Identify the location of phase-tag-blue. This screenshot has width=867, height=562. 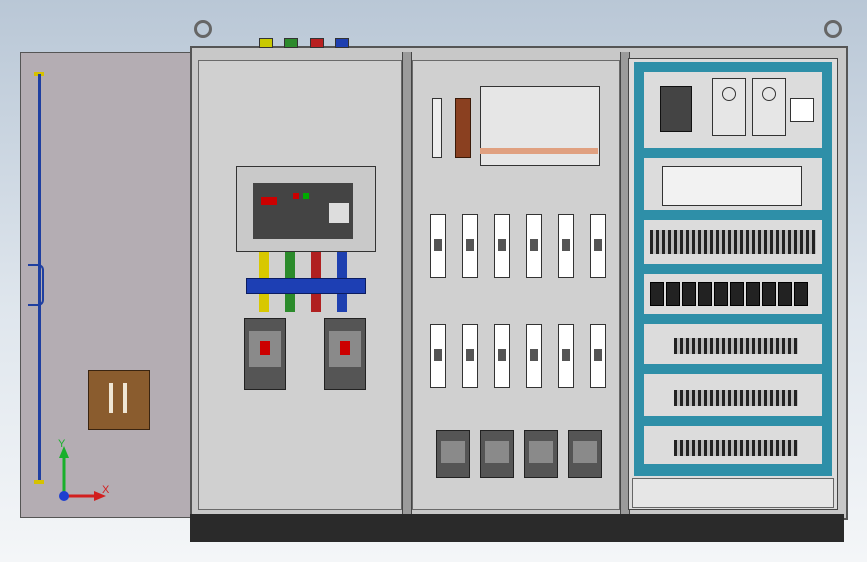
(342, 43).